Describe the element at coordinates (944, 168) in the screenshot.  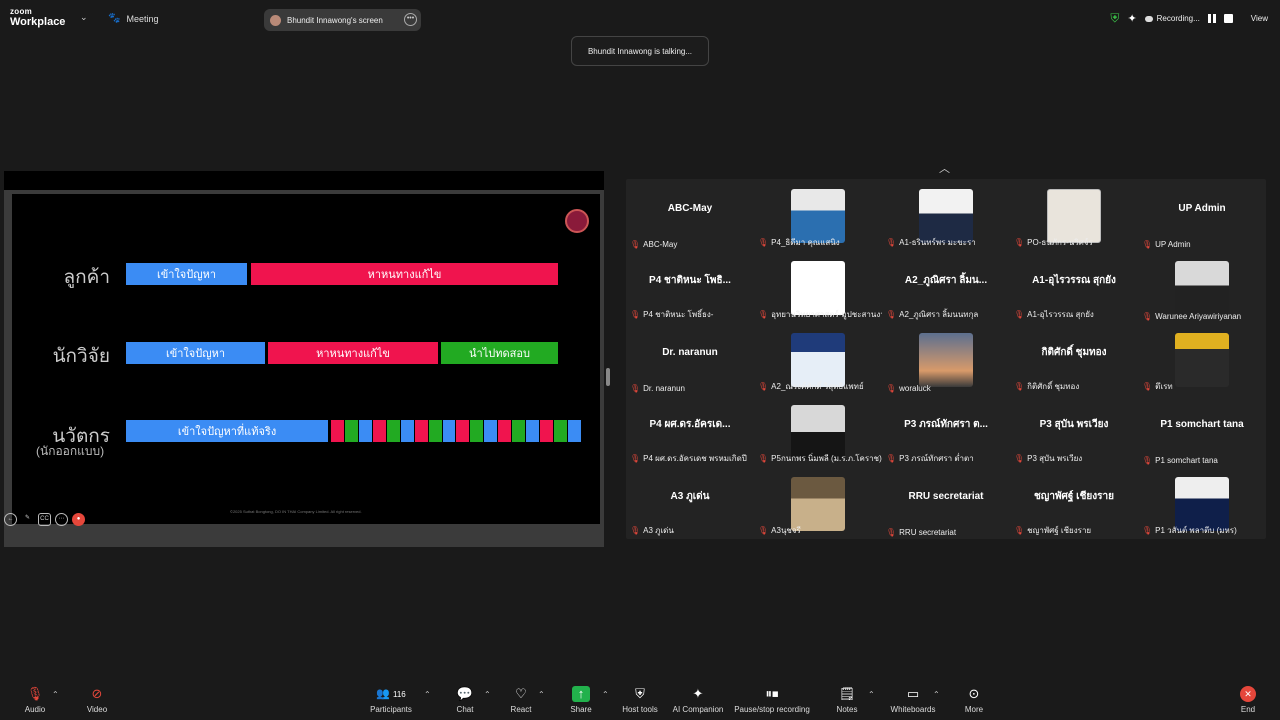
I see `chevron-up-icon: ︿` at that location.